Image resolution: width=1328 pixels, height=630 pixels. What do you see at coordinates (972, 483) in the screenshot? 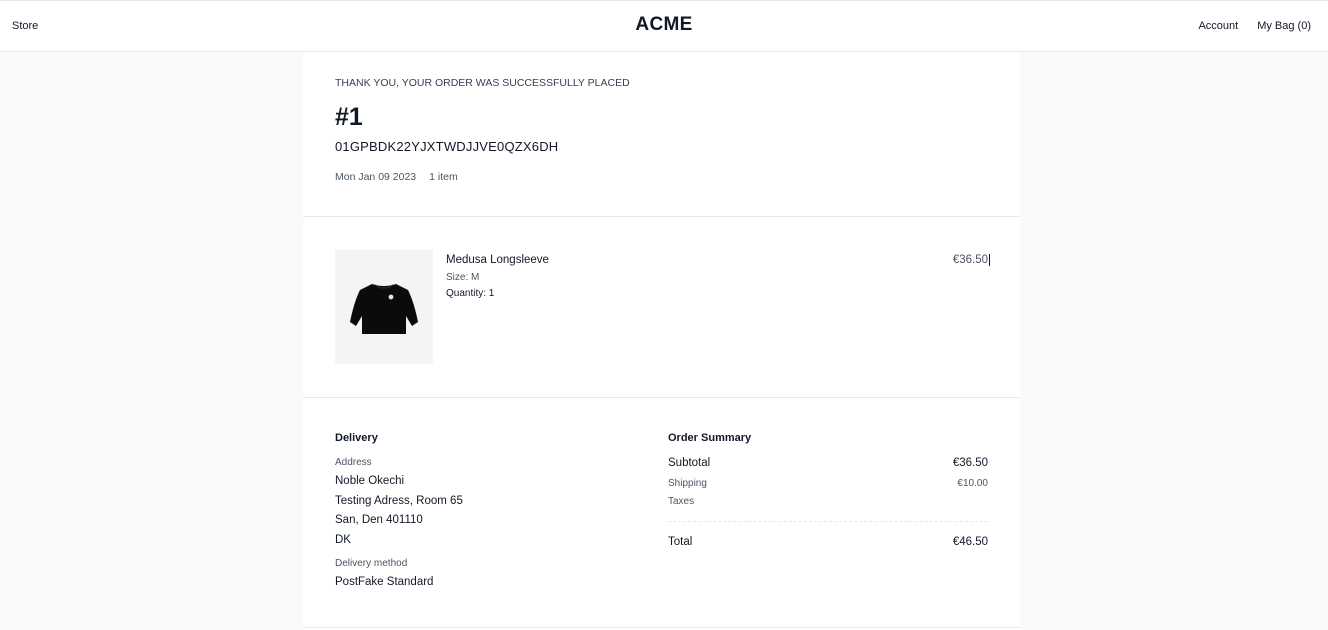
I see `shipping-value: €10.00` at bounding box center [972, 483].